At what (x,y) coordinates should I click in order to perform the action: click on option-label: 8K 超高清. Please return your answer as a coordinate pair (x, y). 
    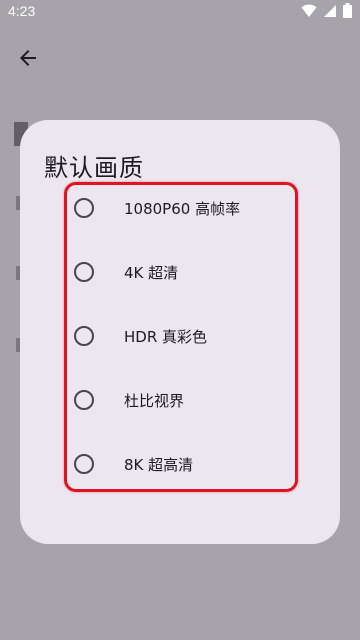
    Looking at the image, I should click on (159, 465).